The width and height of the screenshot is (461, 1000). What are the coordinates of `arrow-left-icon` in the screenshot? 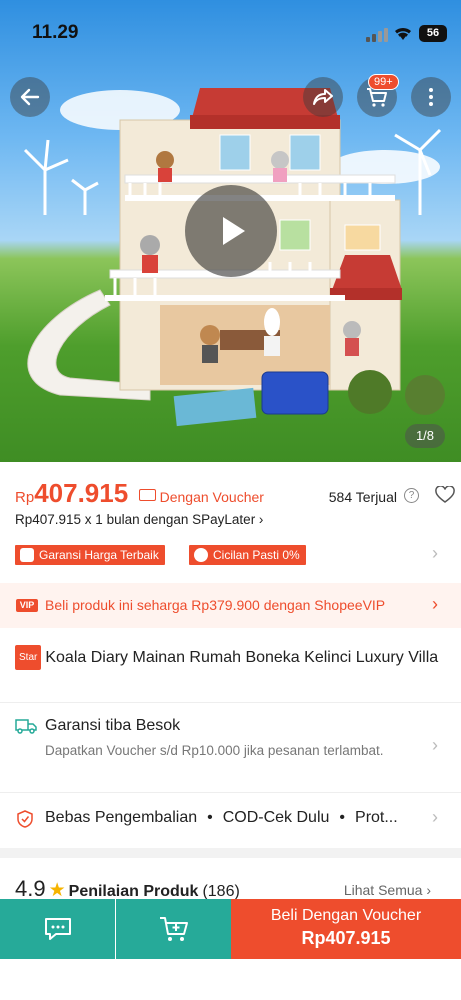 It's located at (30, 97).